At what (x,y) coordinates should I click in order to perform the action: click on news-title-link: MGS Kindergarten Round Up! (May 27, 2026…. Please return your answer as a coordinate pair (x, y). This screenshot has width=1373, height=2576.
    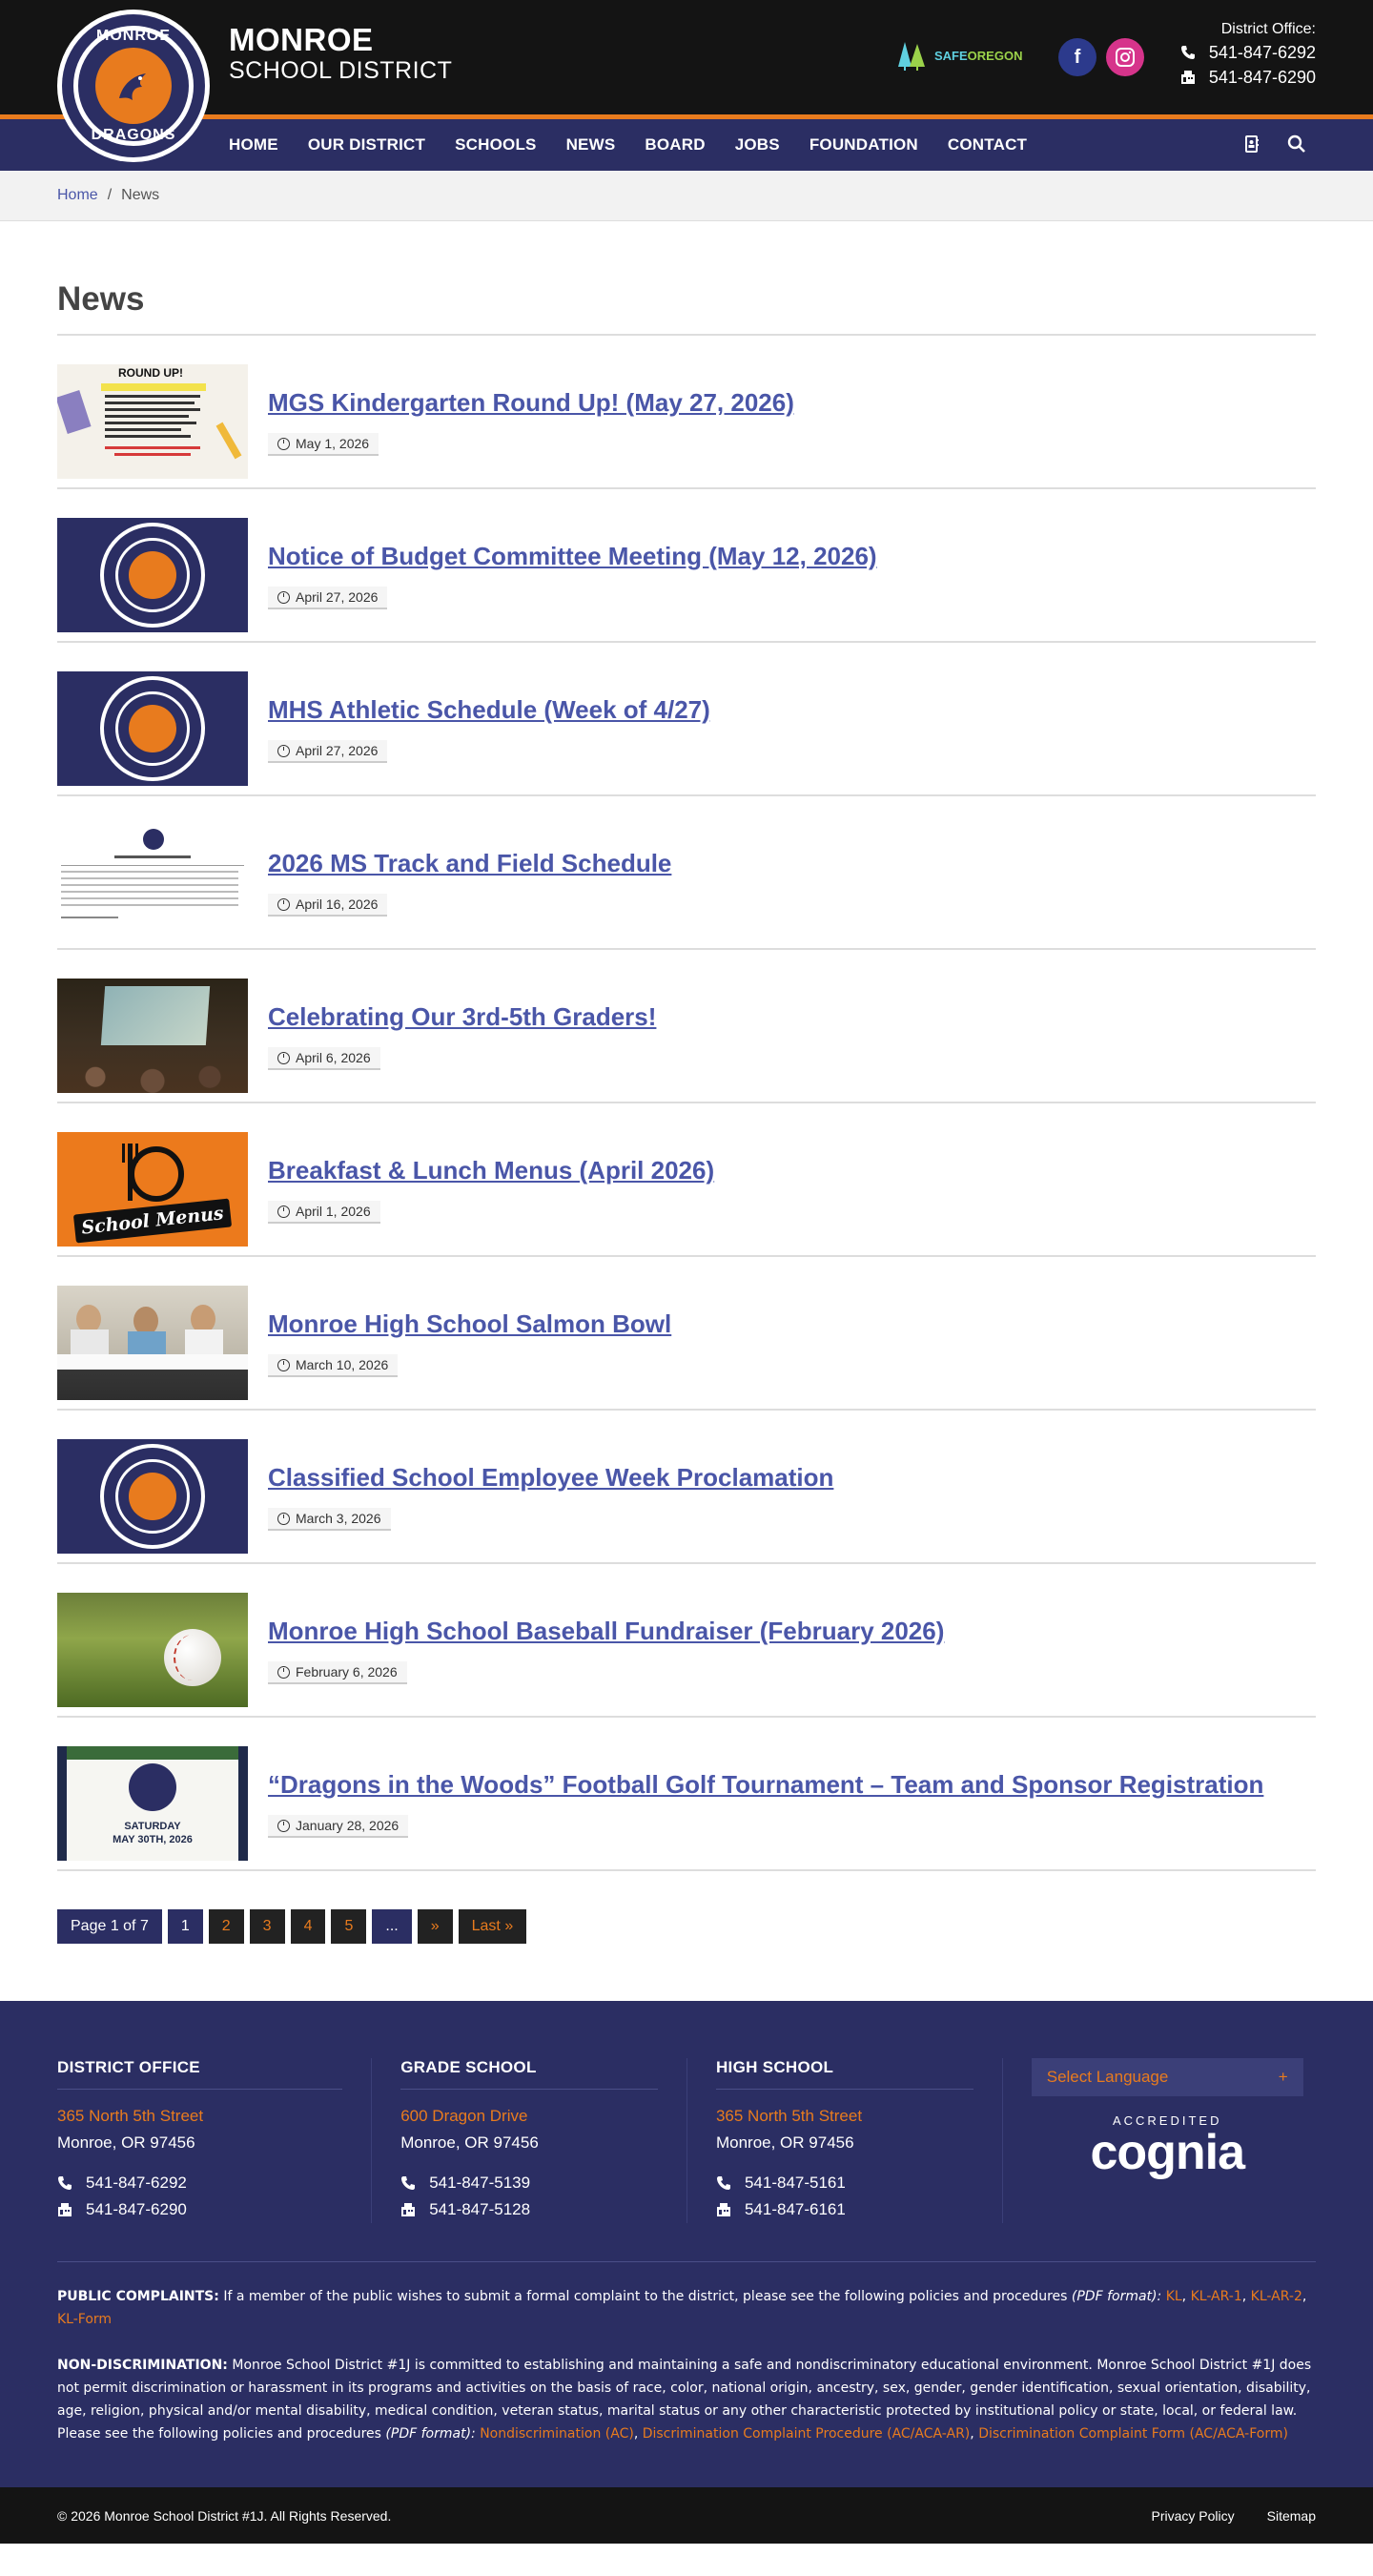
    Looking at the image, I should click on (531, 402).